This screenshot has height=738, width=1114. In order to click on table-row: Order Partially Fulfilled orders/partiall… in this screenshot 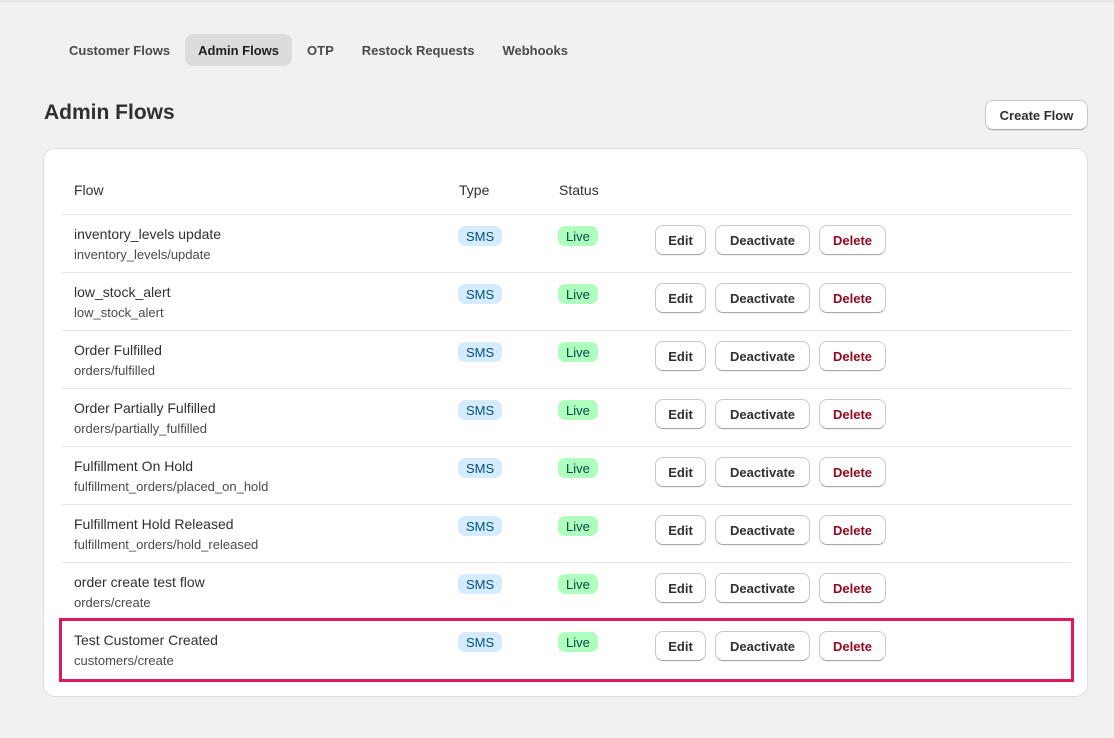, I will do `click(566, 418)`.